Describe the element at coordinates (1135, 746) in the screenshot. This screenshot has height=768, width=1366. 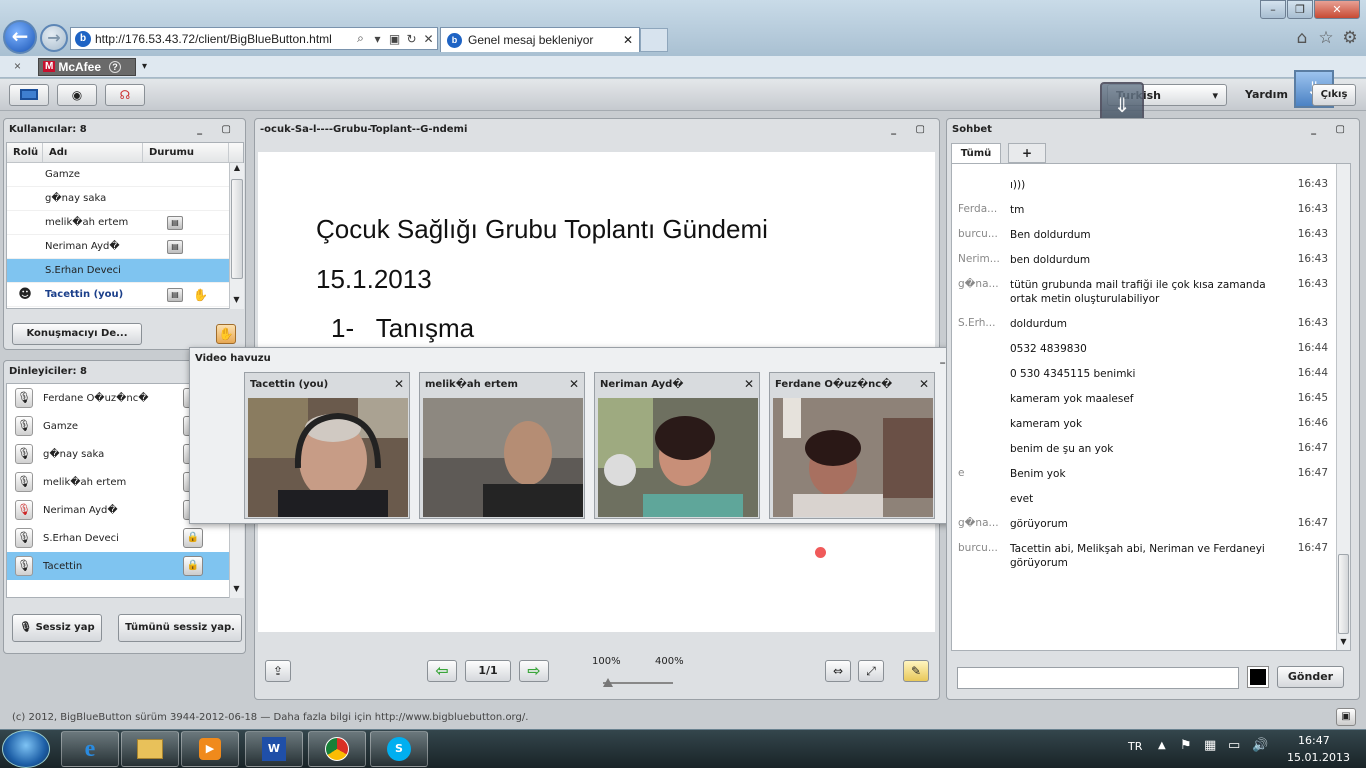
I see `input-language: TR` at that location.